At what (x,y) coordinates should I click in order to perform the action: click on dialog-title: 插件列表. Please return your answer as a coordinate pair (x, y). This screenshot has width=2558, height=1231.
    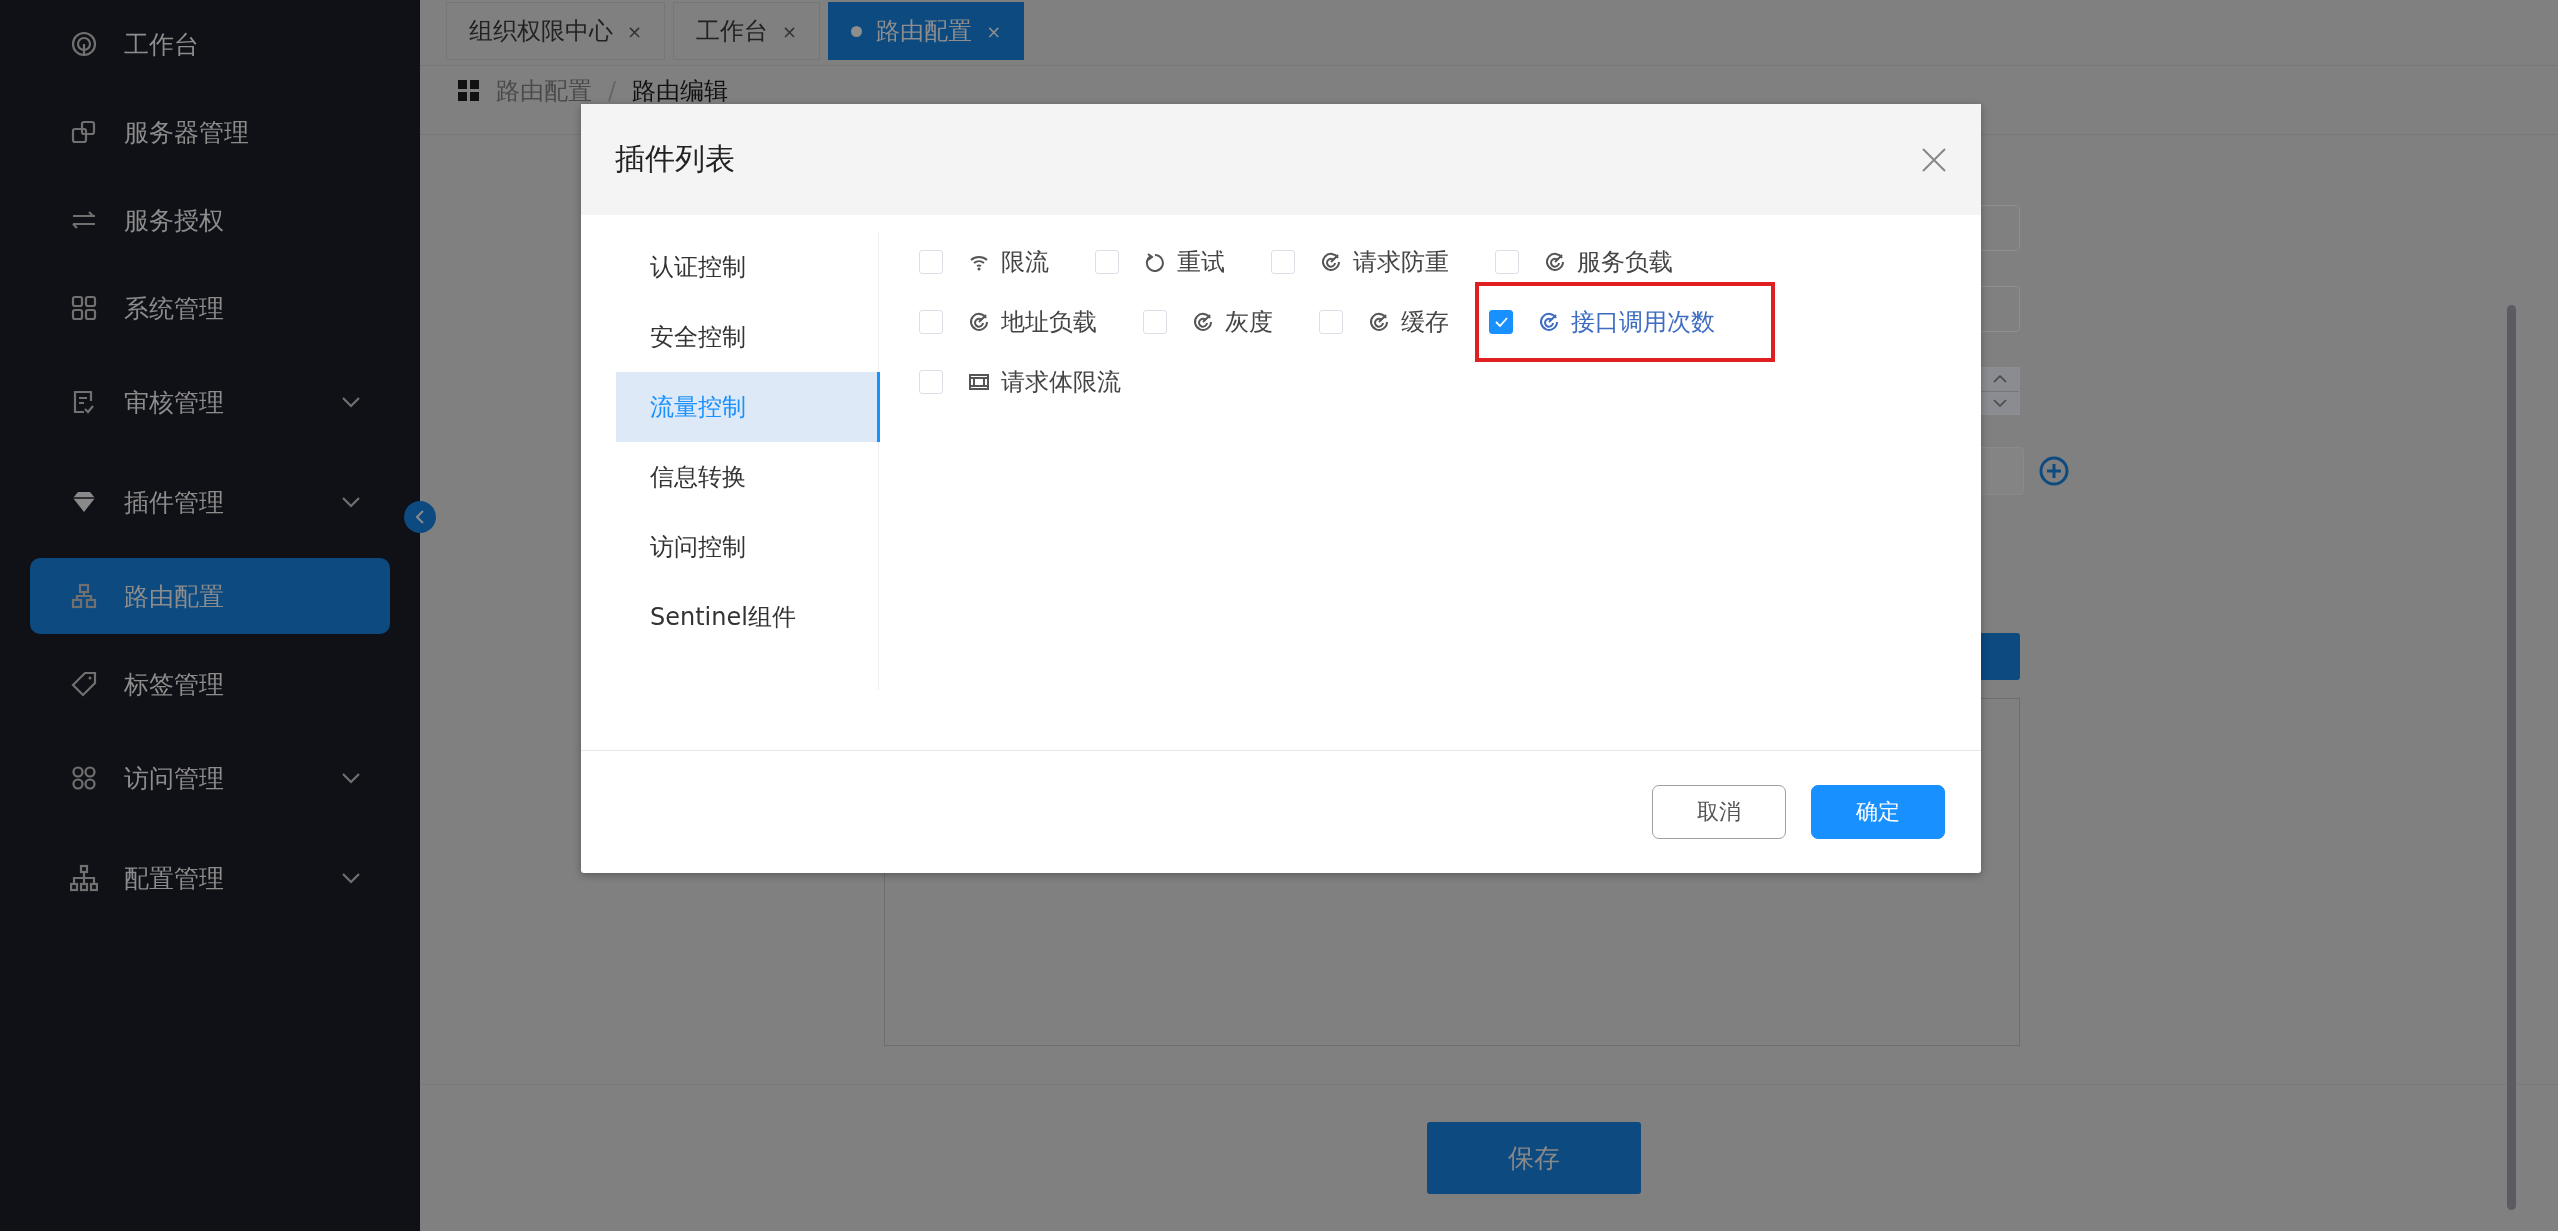
    Looking at the image, I should click on (675, 159).